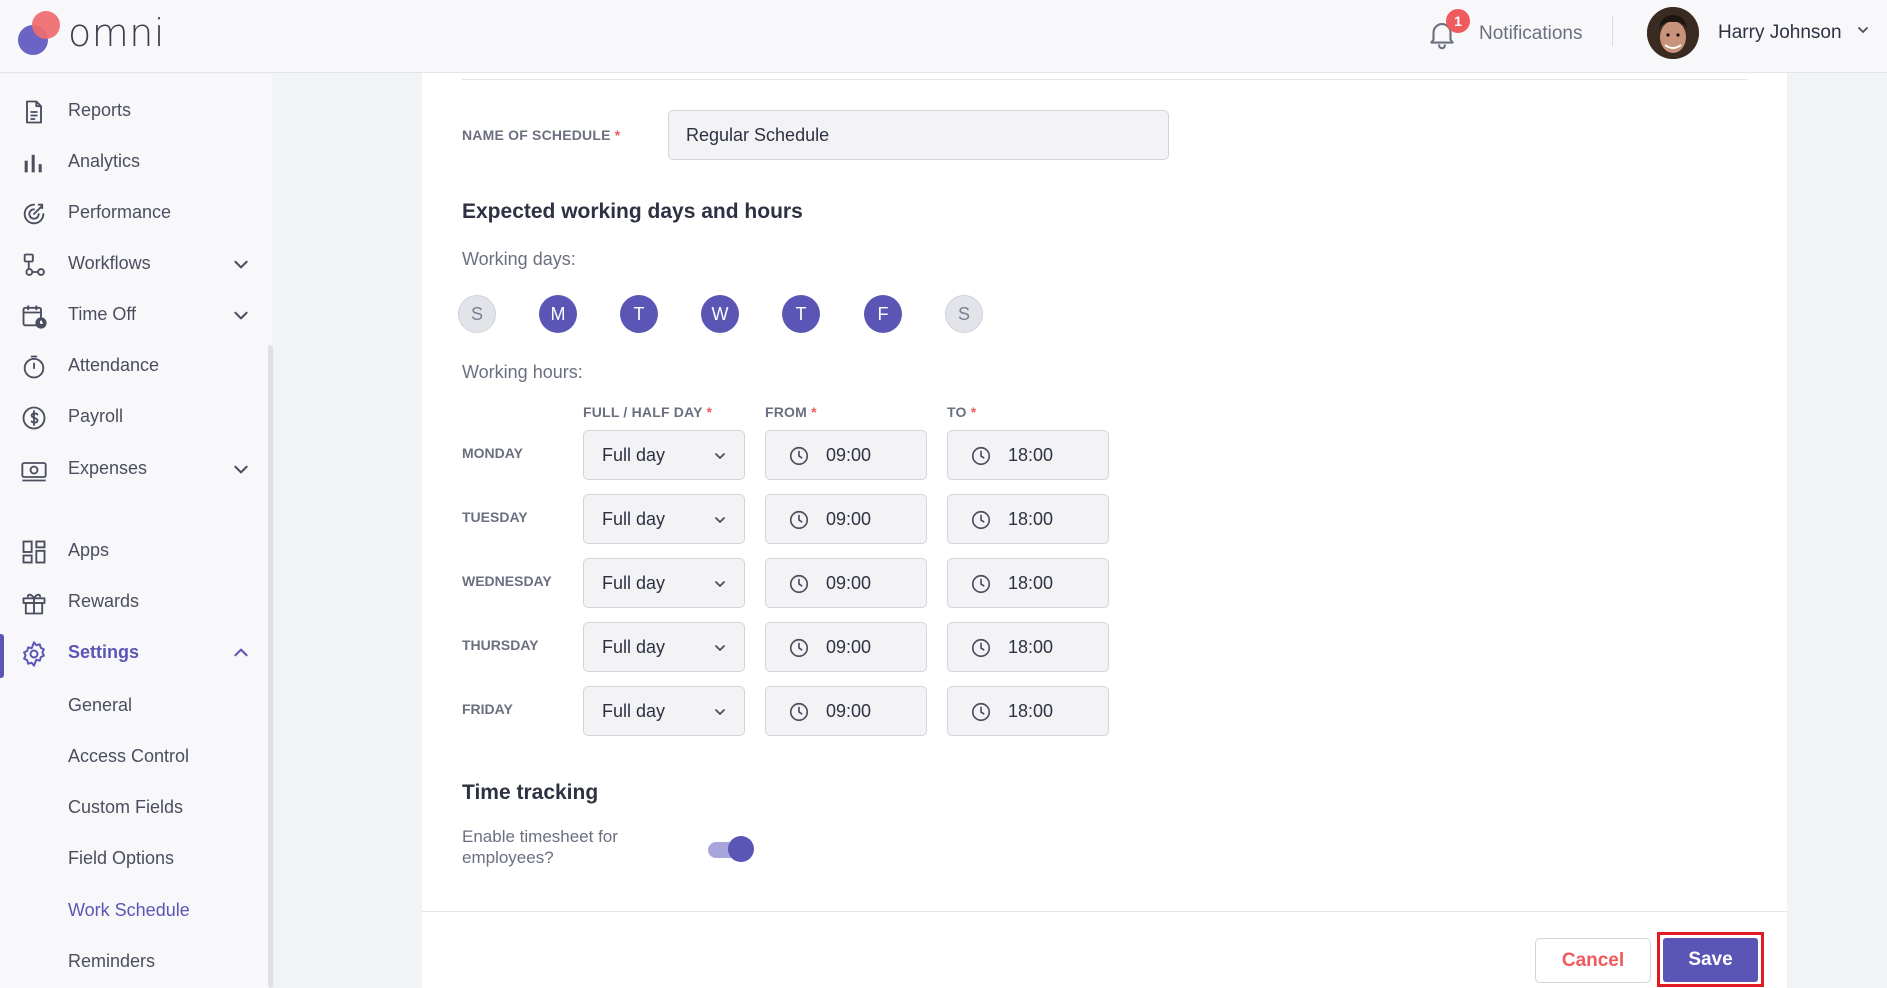  I want to click on day-type-select-friday: Full day, so click(664, 711).